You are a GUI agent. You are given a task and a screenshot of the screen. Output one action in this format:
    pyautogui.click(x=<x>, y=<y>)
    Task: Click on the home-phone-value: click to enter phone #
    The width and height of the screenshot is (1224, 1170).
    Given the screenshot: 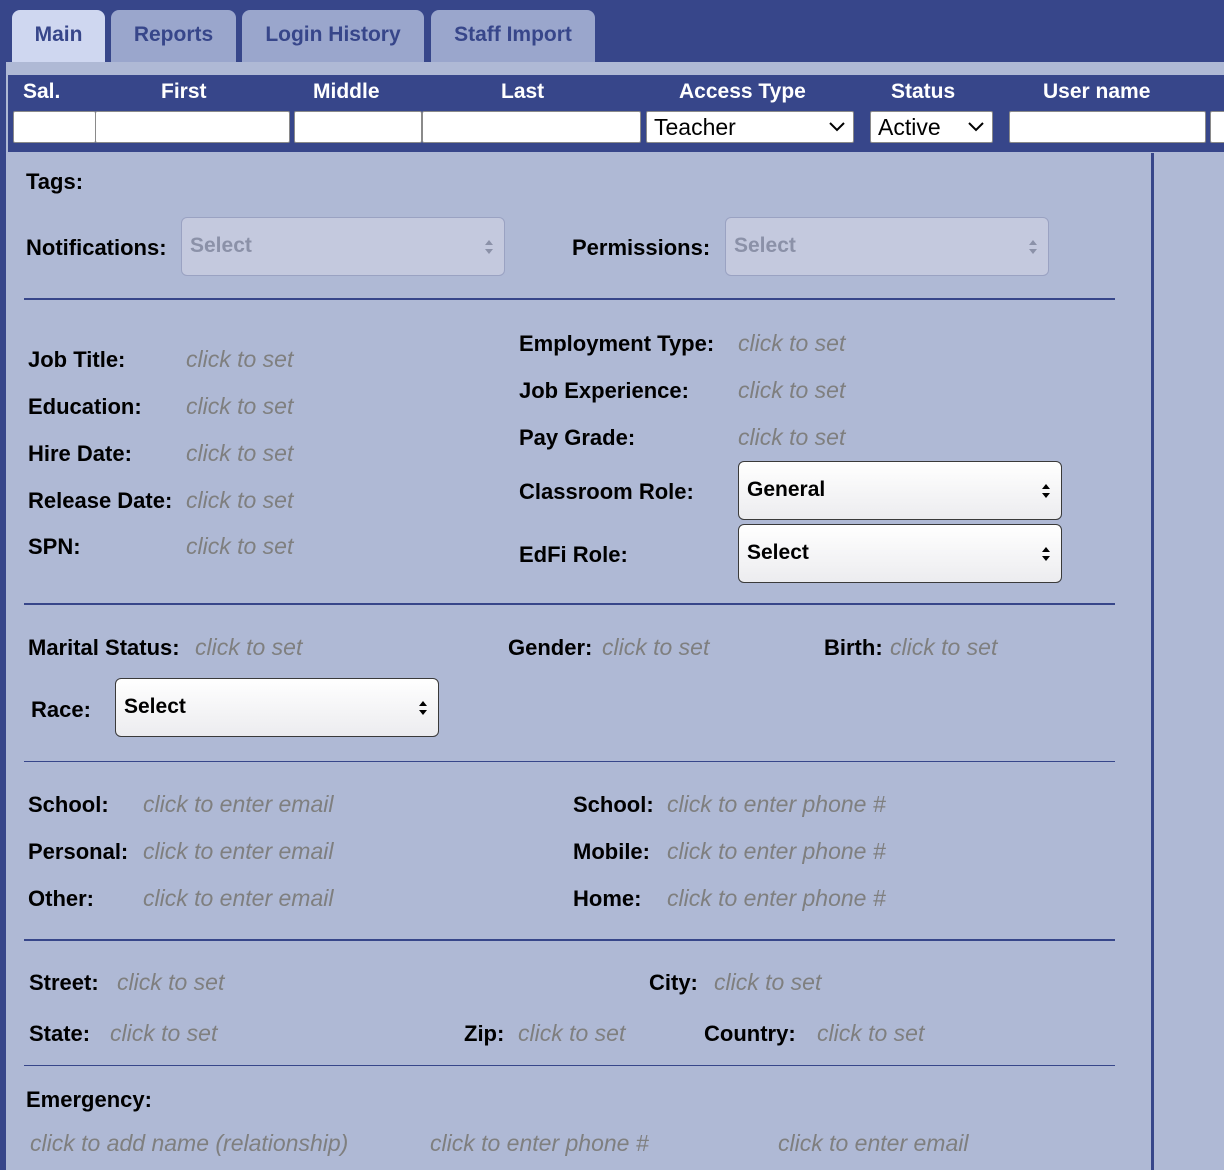 What is the action you would take?
    pyautogui.click(x=776, y=898)
    